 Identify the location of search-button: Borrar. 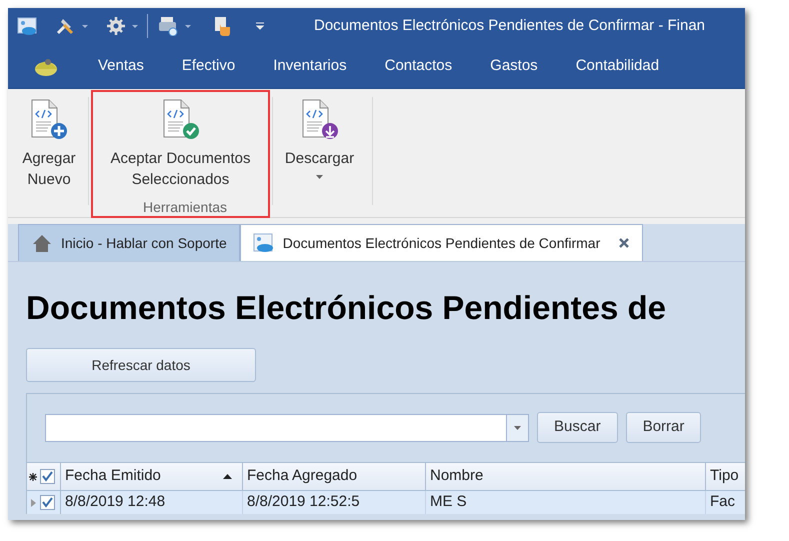
(664, 427).